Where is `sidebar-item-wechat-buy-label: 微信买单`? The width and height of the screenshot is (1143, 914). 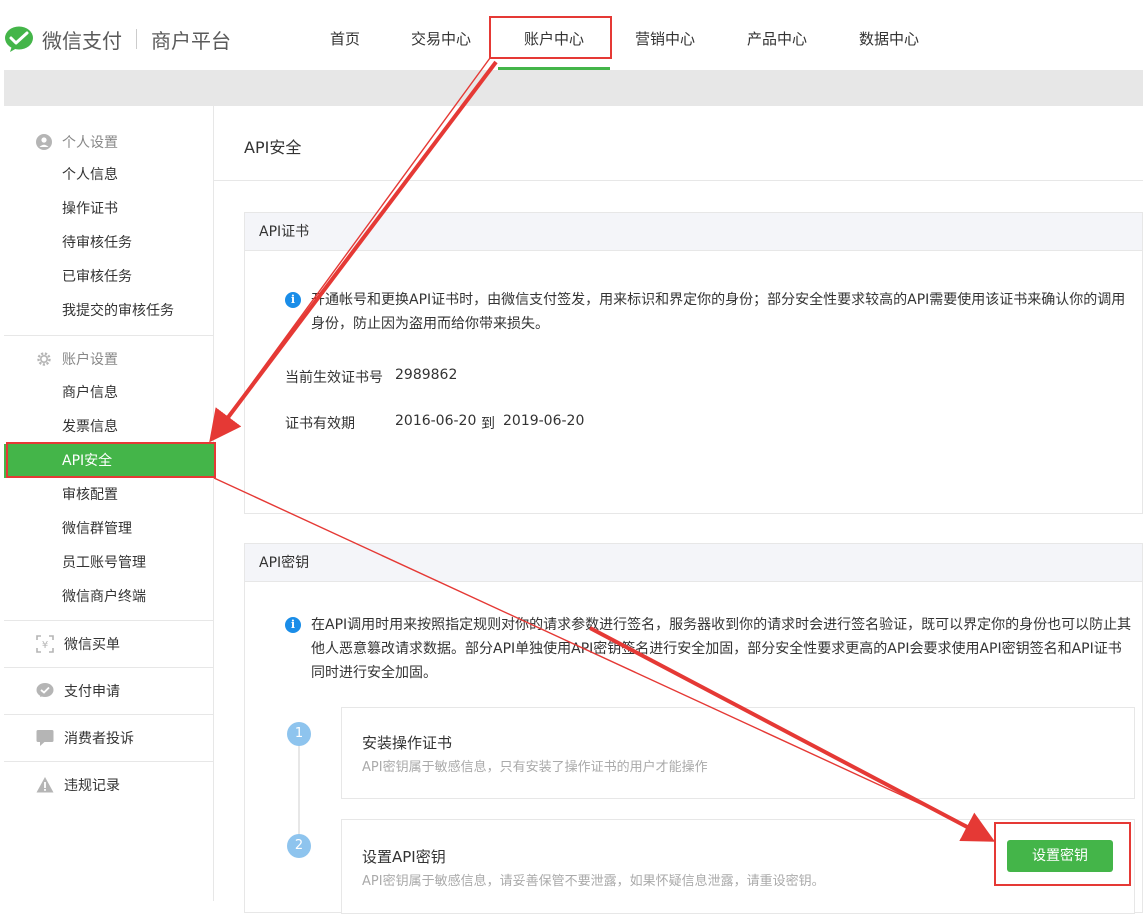 sidebar-item-wechat-buy-label: 微信买单 is located at coordinates (92, 645).